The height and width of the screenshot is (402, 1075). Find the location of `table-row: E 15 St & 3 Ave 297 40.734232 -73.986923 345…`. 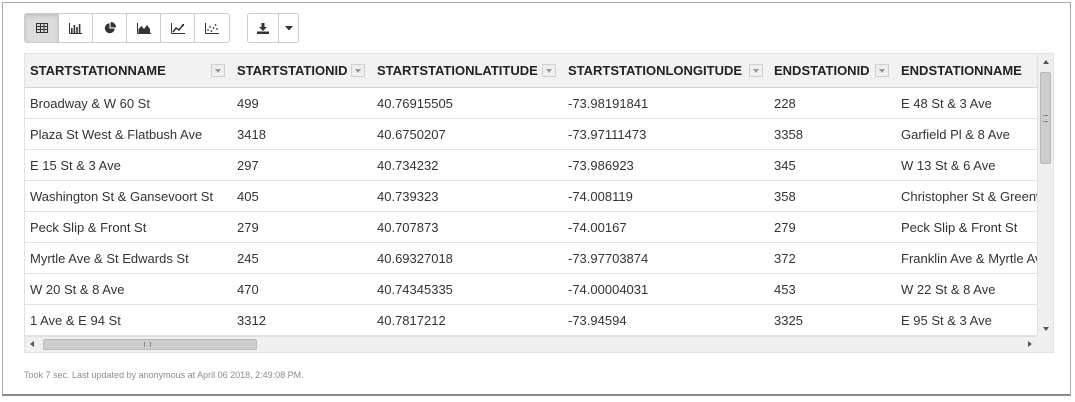

table-row: E 15 St & 3 Ave 297 40.734232 -73.986923 345… is located at coordinates (531, 165).